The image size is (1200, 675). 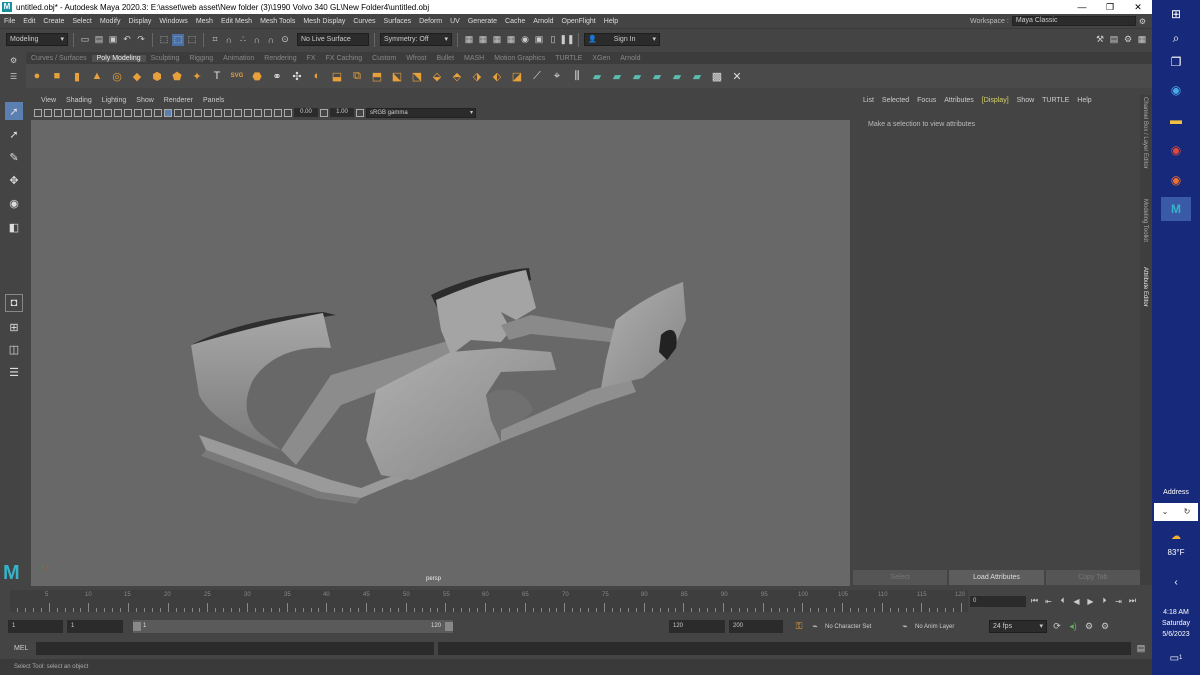 I want to click on snap-curve-icon: ∩, so click(x=229, y=40).